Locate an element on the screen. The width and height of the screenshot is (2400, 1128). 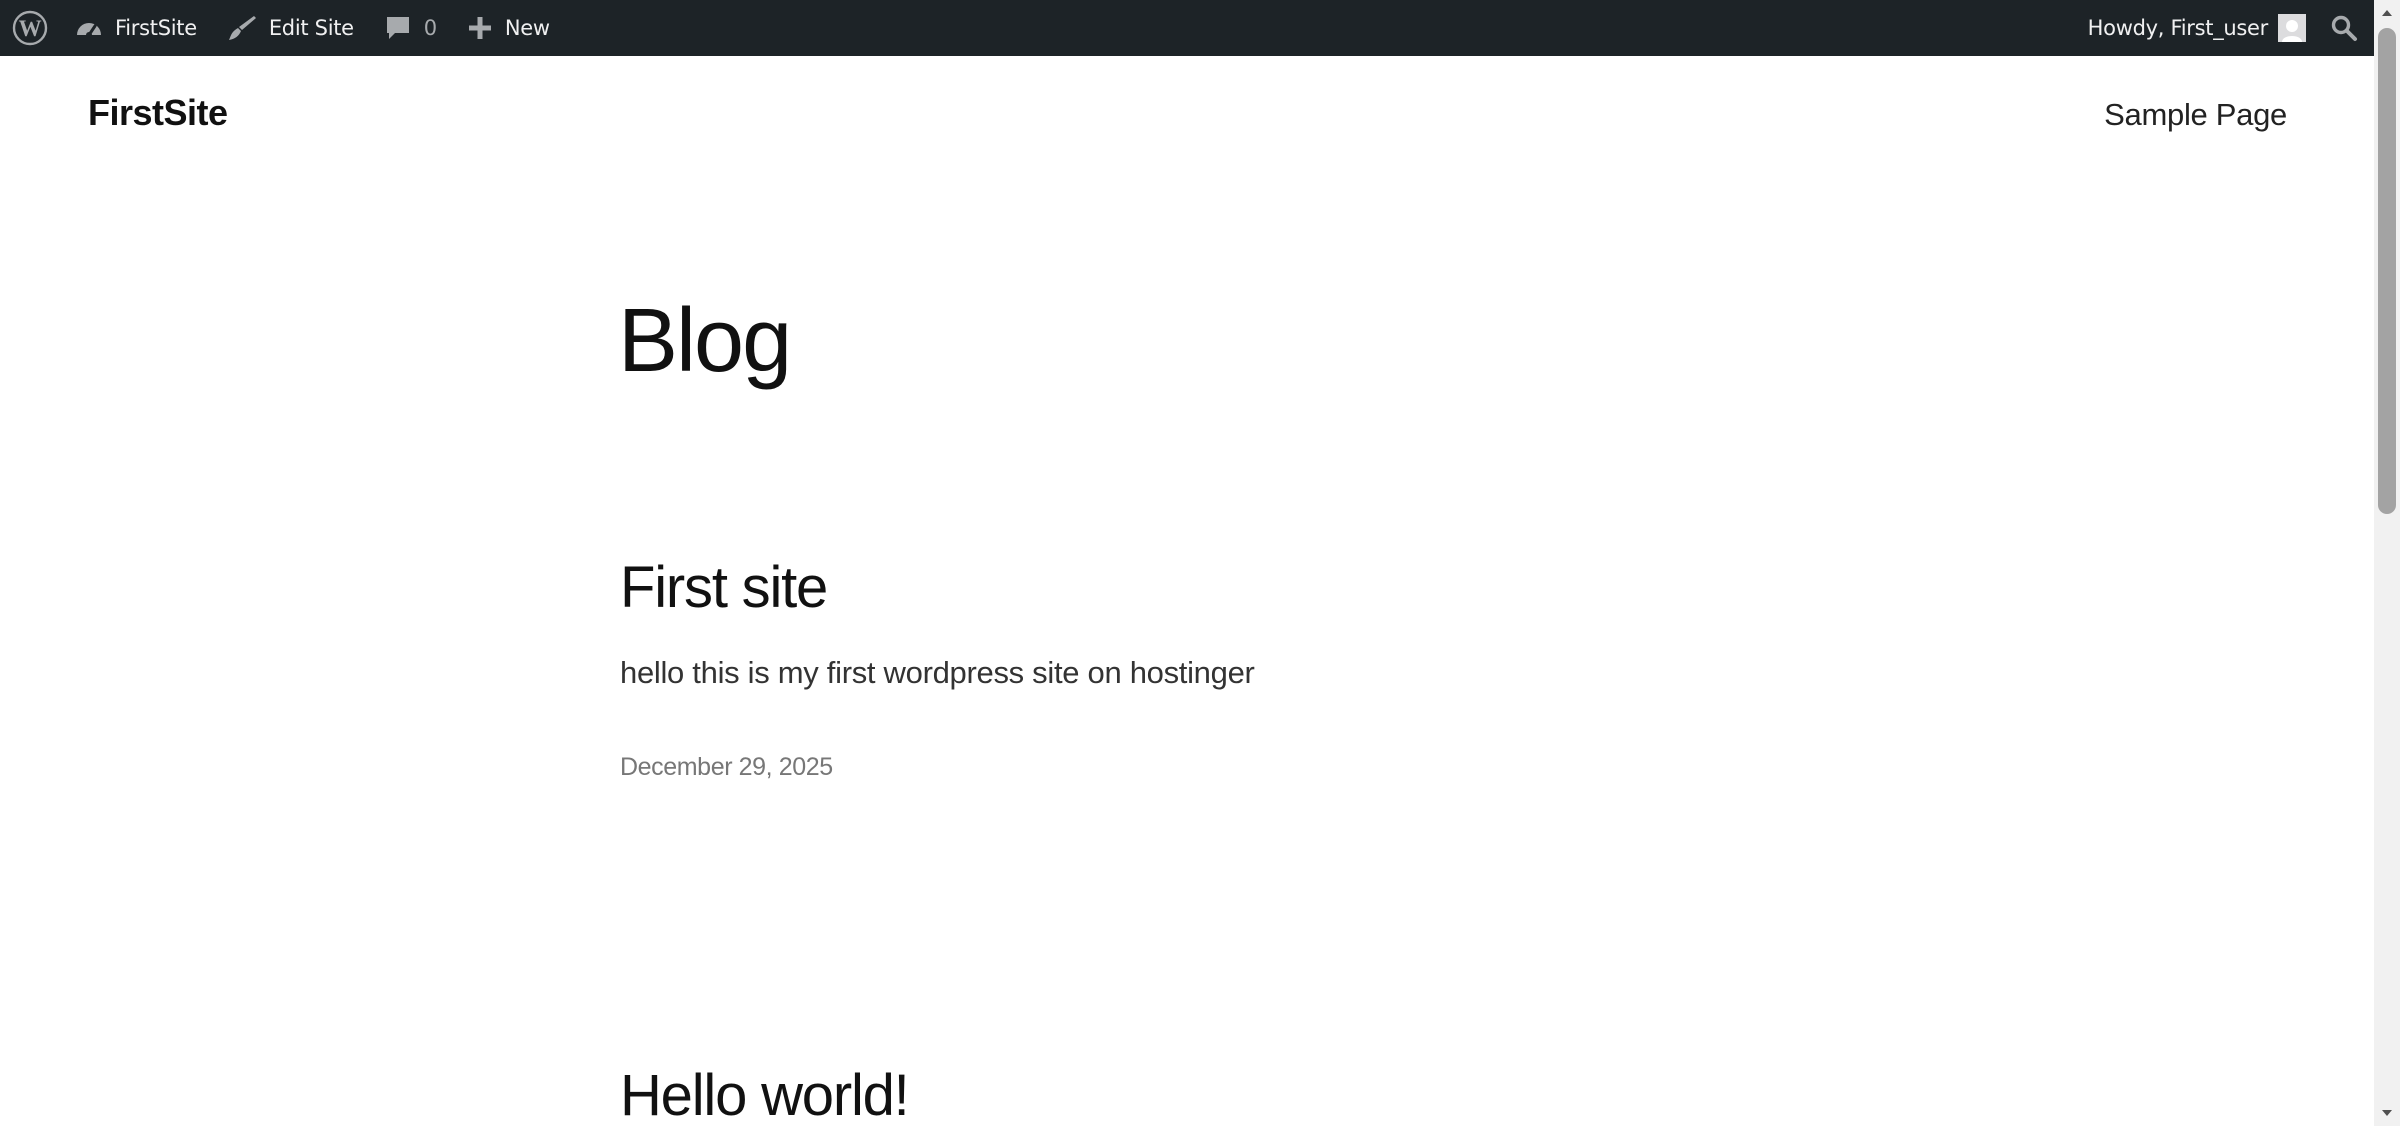
post-title: Hello world! is located at coordinates (765, 1096).